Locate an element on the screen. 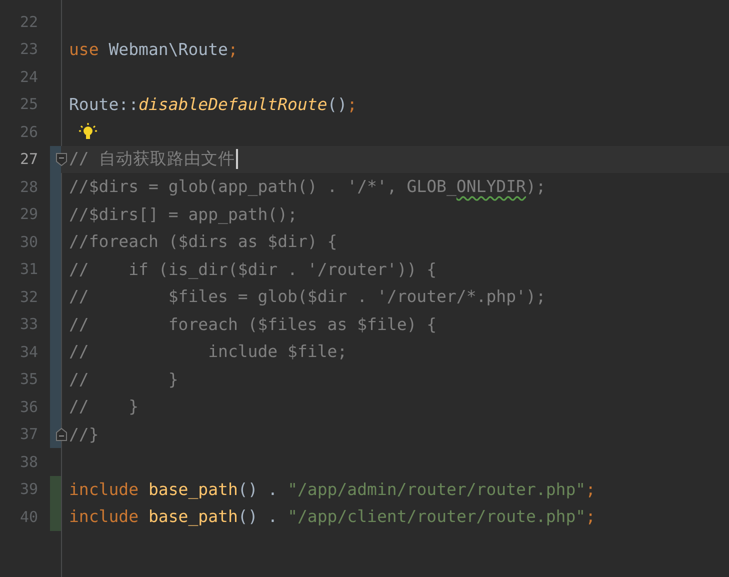 The width and height of the screenshot is (729, 577). line-number: 24 is located at coordinates (28, 77).